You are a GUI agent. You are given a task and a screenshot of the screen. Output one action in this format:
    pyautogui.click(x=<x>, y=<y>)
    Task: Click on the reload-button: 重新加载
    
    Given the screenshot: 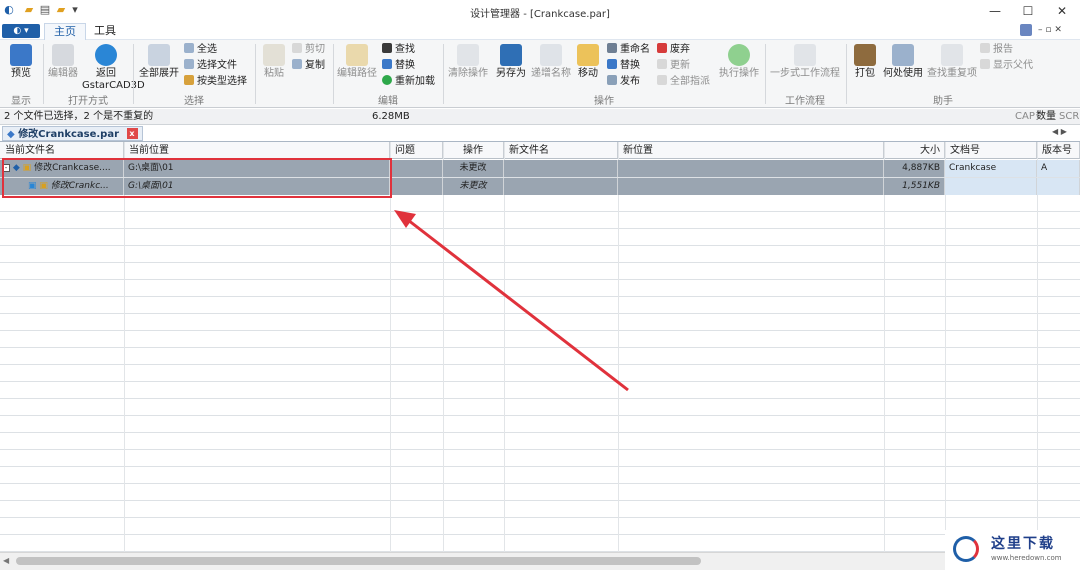 What is the action you would take?
    pyautogui.click(x=408, y=82)
    